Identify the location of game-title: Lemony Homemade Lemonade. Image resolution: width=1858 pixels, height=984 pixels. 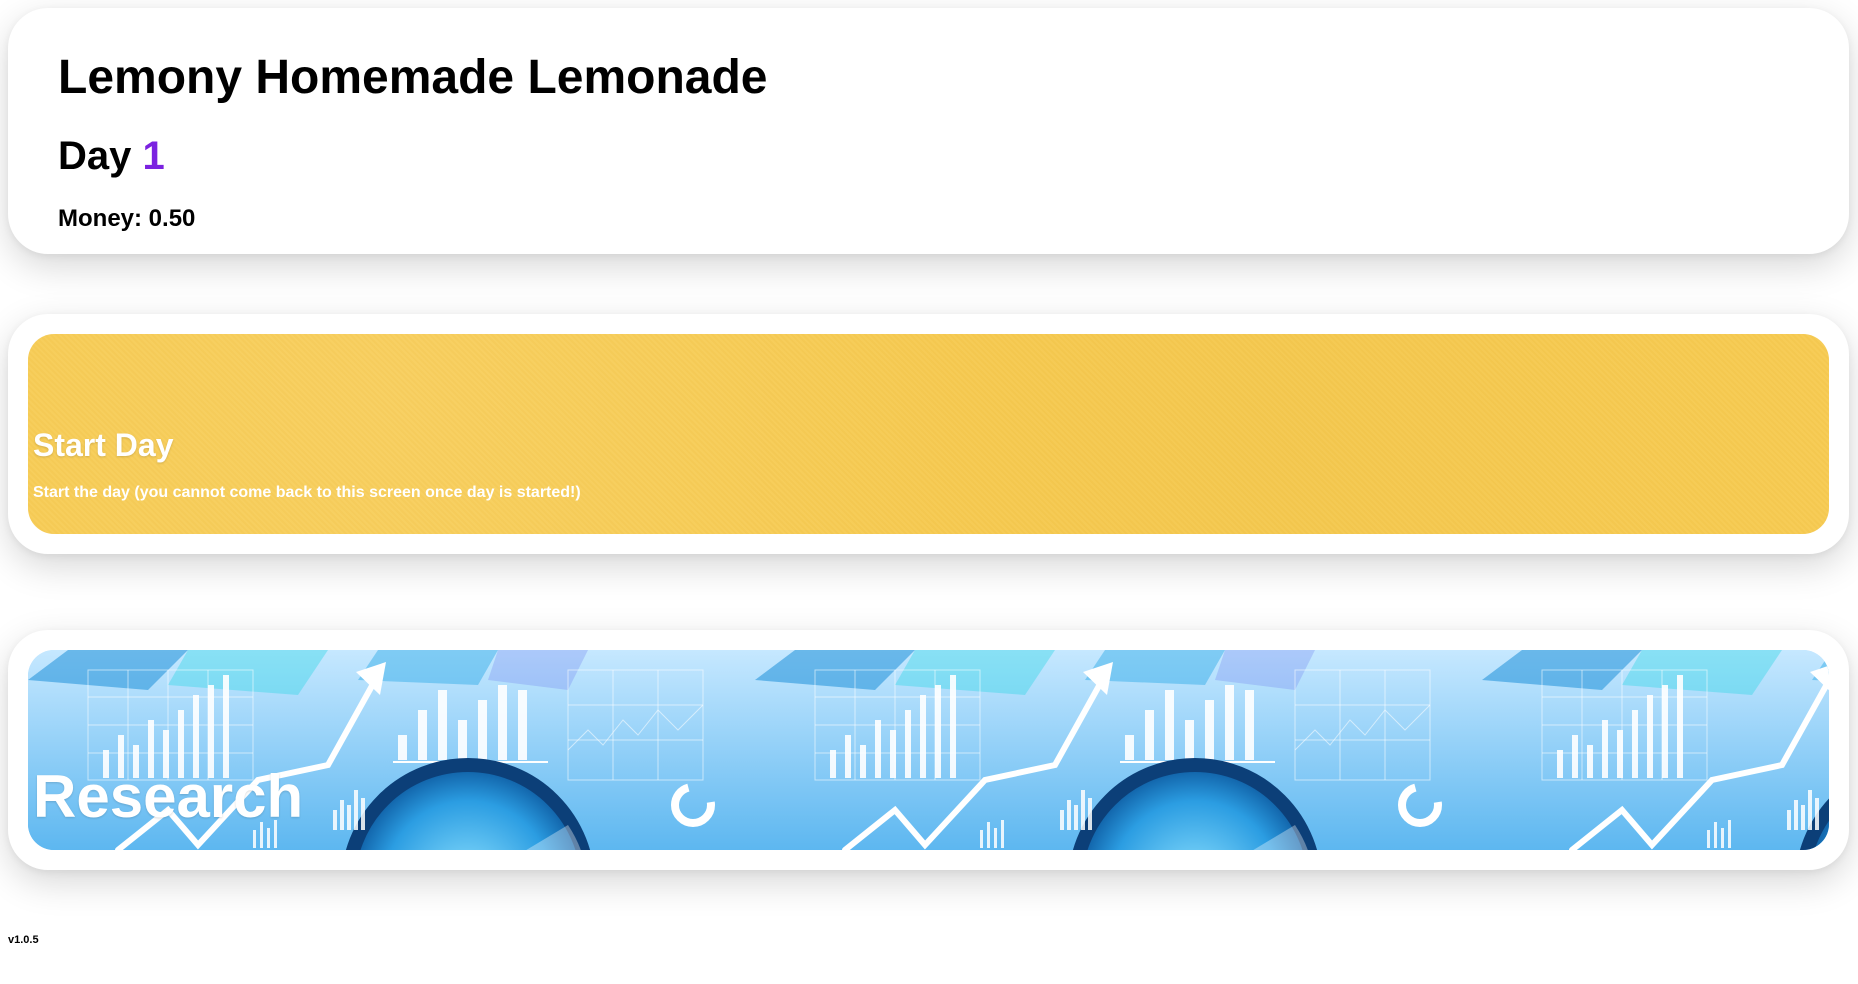
(413, 77).